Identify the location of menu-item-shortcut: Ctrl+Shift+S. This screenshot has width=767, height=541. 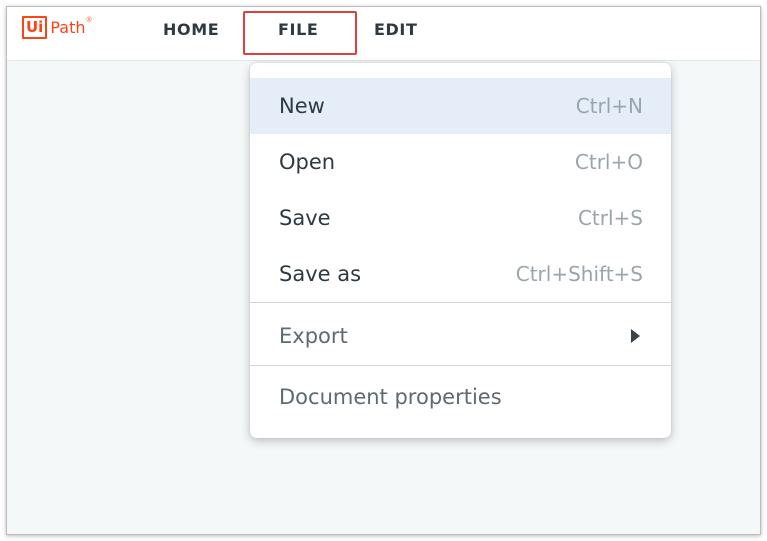
(579, 274).